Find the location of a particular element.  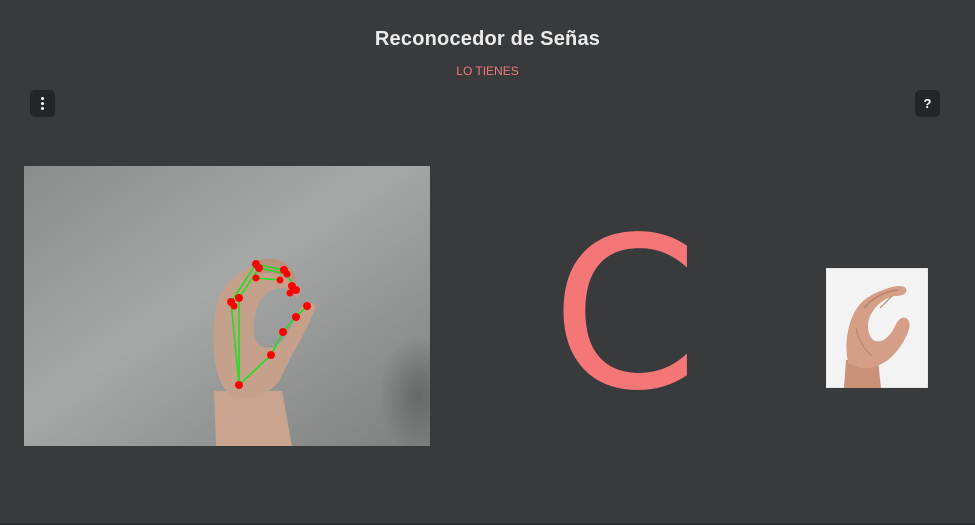

reference-sign-image is located at coordinates (877, 328).